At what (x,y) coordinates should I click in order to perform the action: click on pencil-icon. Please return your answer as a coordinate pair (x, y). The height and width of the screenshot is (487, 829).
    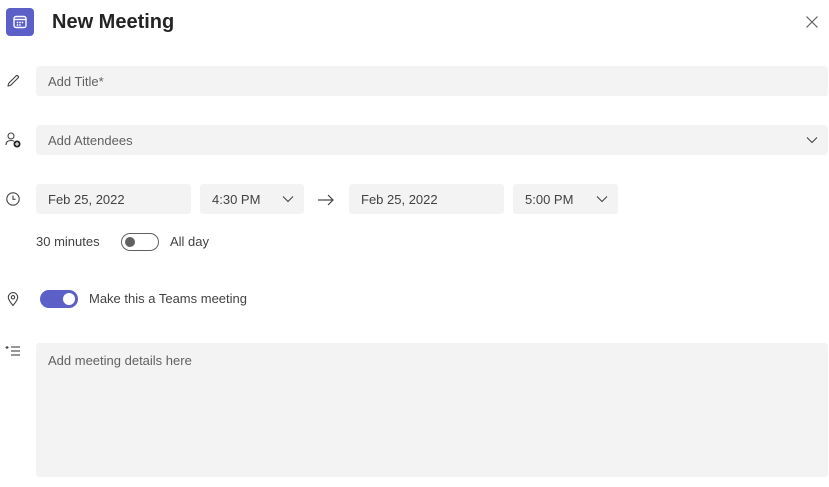
    Looking at the image, I should click on (13, 81).